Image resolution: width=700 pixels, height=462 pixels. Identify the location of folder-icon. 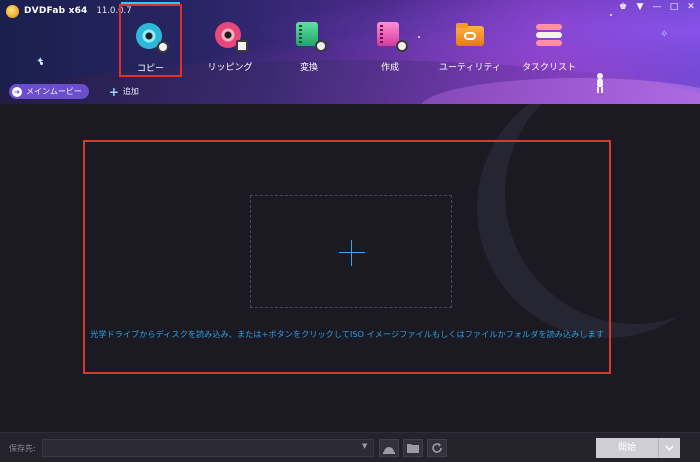
(413, 448).